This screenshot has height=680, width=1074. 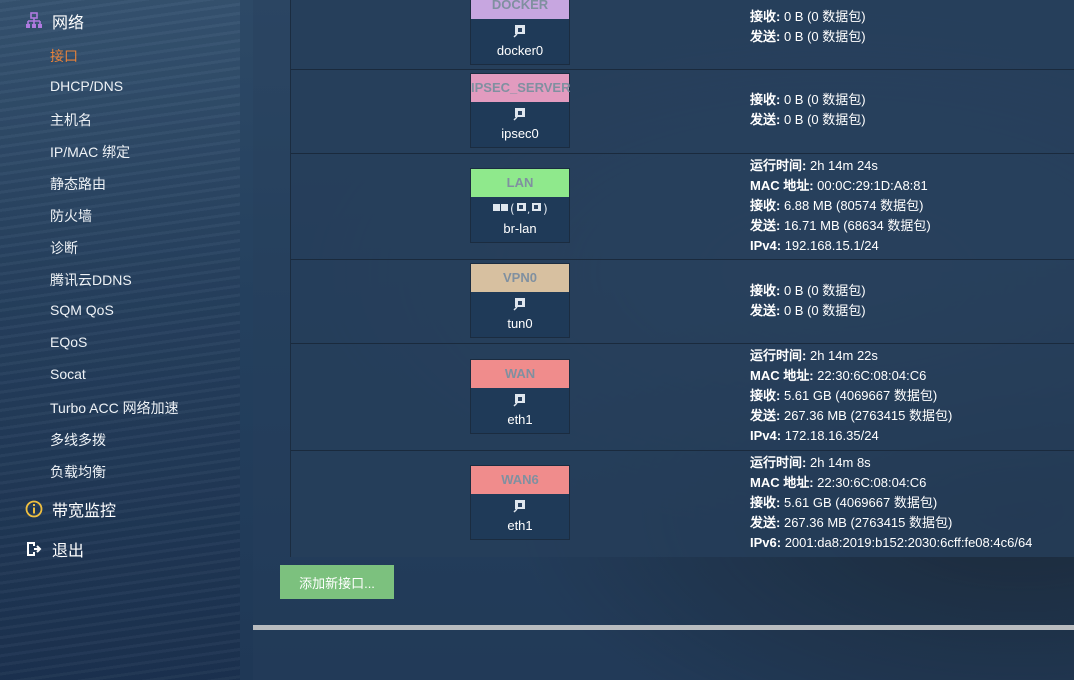 I want to click on sidebar-logout-label: 退出, so click(x=68, y=551).